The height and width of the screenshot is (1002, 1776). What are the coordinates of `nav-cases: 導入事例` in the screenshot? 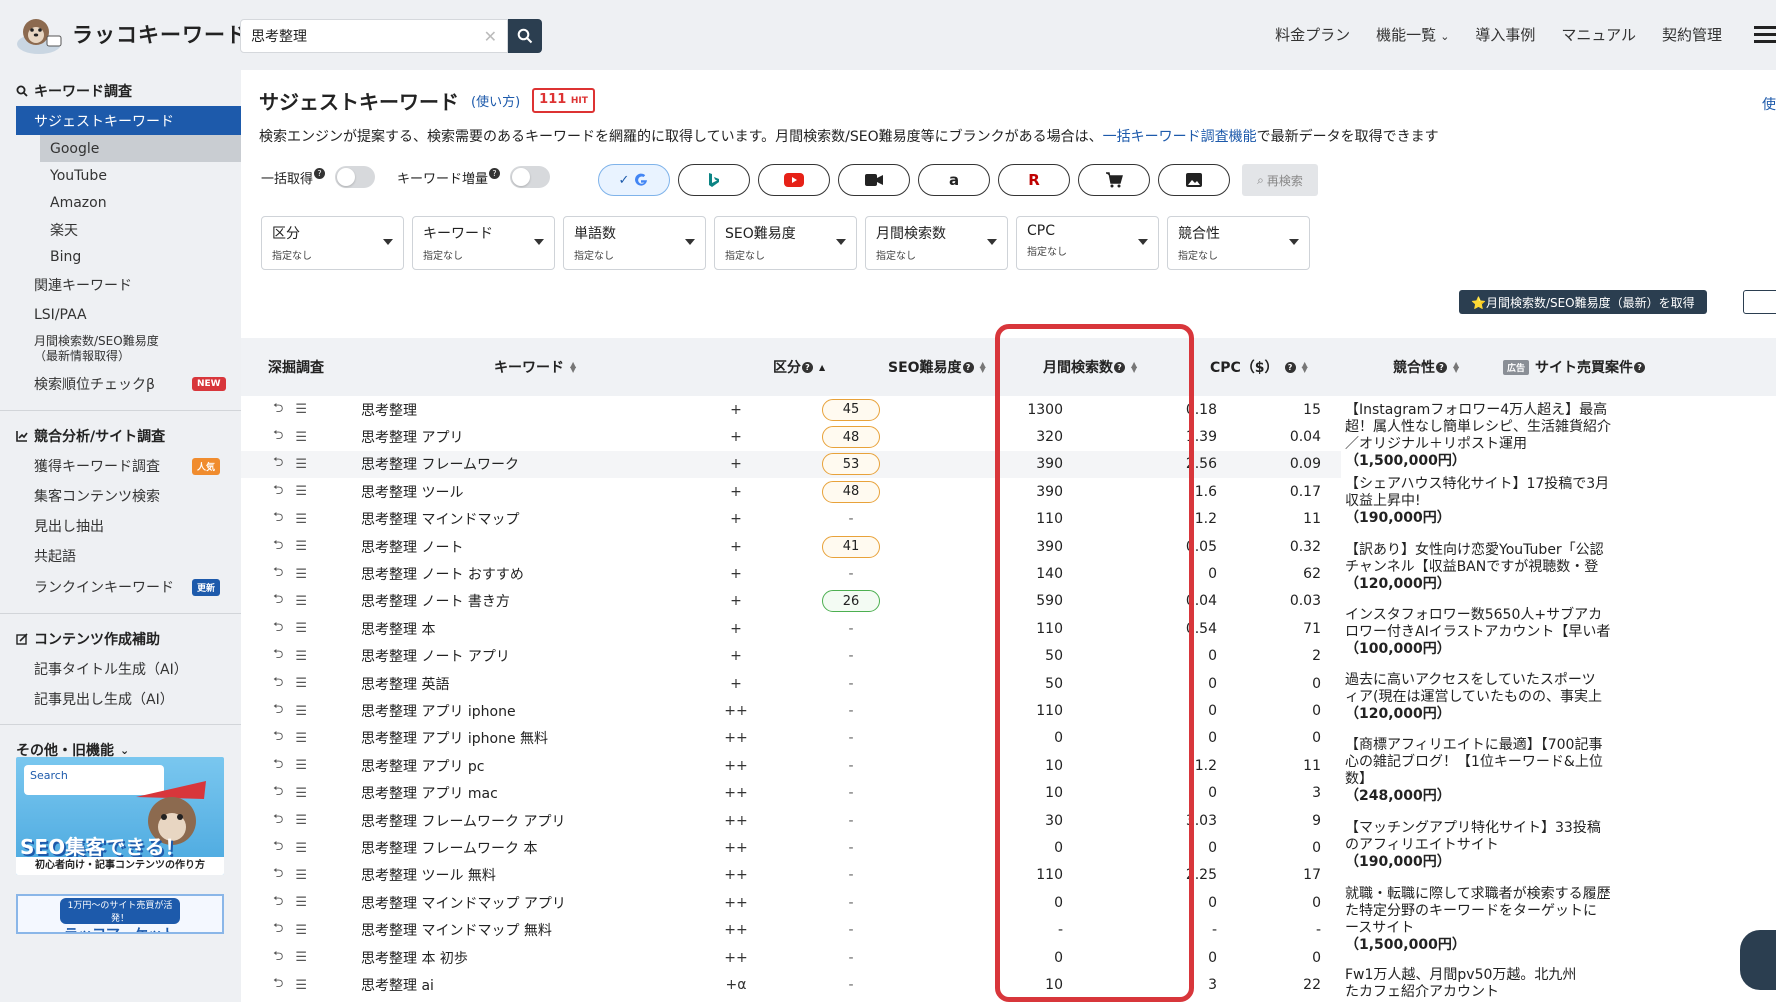 It's located at (1505, 34).